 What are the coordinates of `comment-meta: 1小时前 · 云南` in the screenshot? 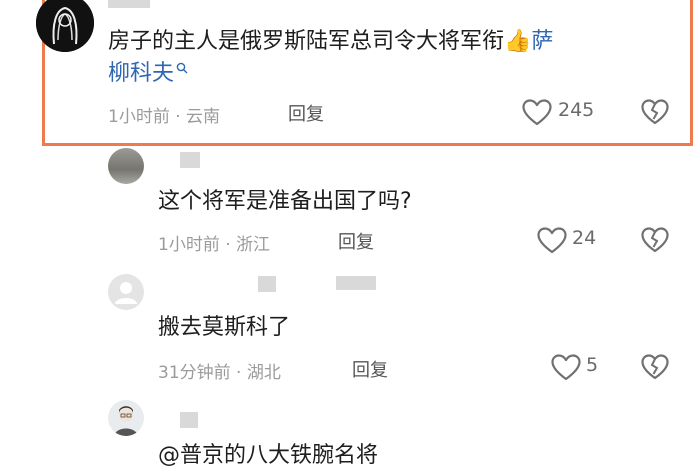 It's located at (164, 114).